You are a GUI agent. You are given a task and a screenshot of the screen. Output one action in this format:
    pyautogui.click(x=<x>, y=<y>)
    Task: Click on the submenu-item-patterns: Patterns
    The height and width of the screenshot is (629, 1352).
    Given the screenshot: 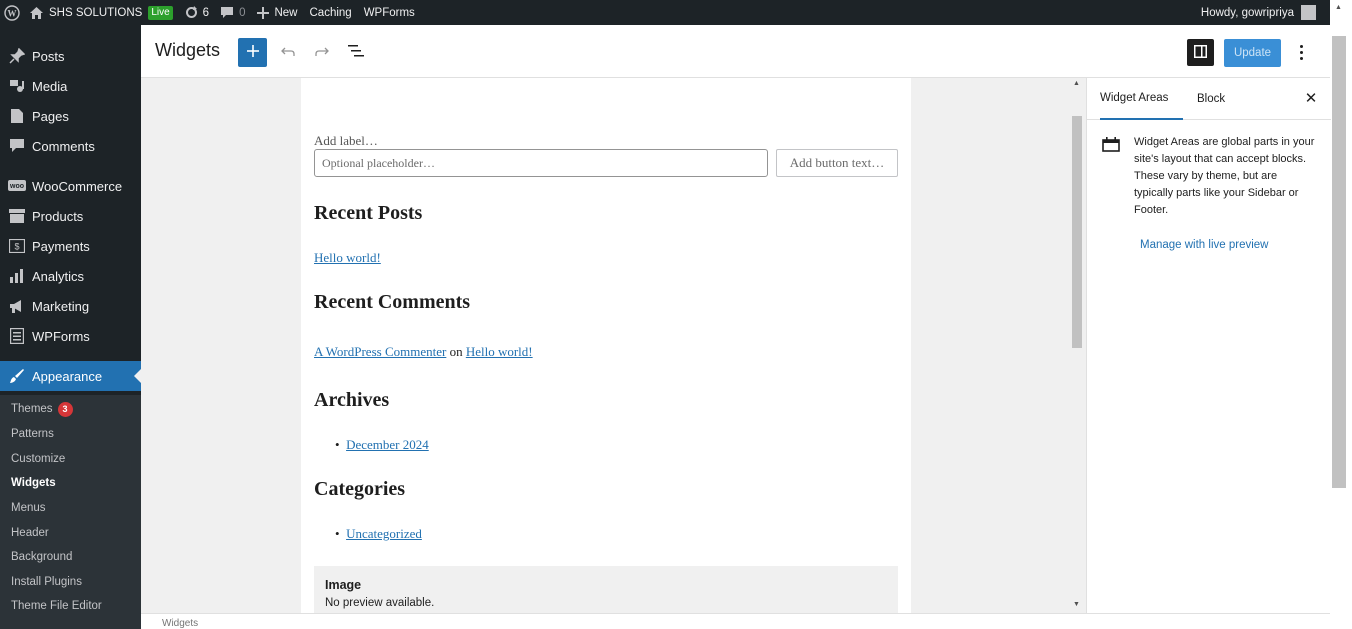 What is the action you would take?
    pyautogui.click(x=32, y=434)
    